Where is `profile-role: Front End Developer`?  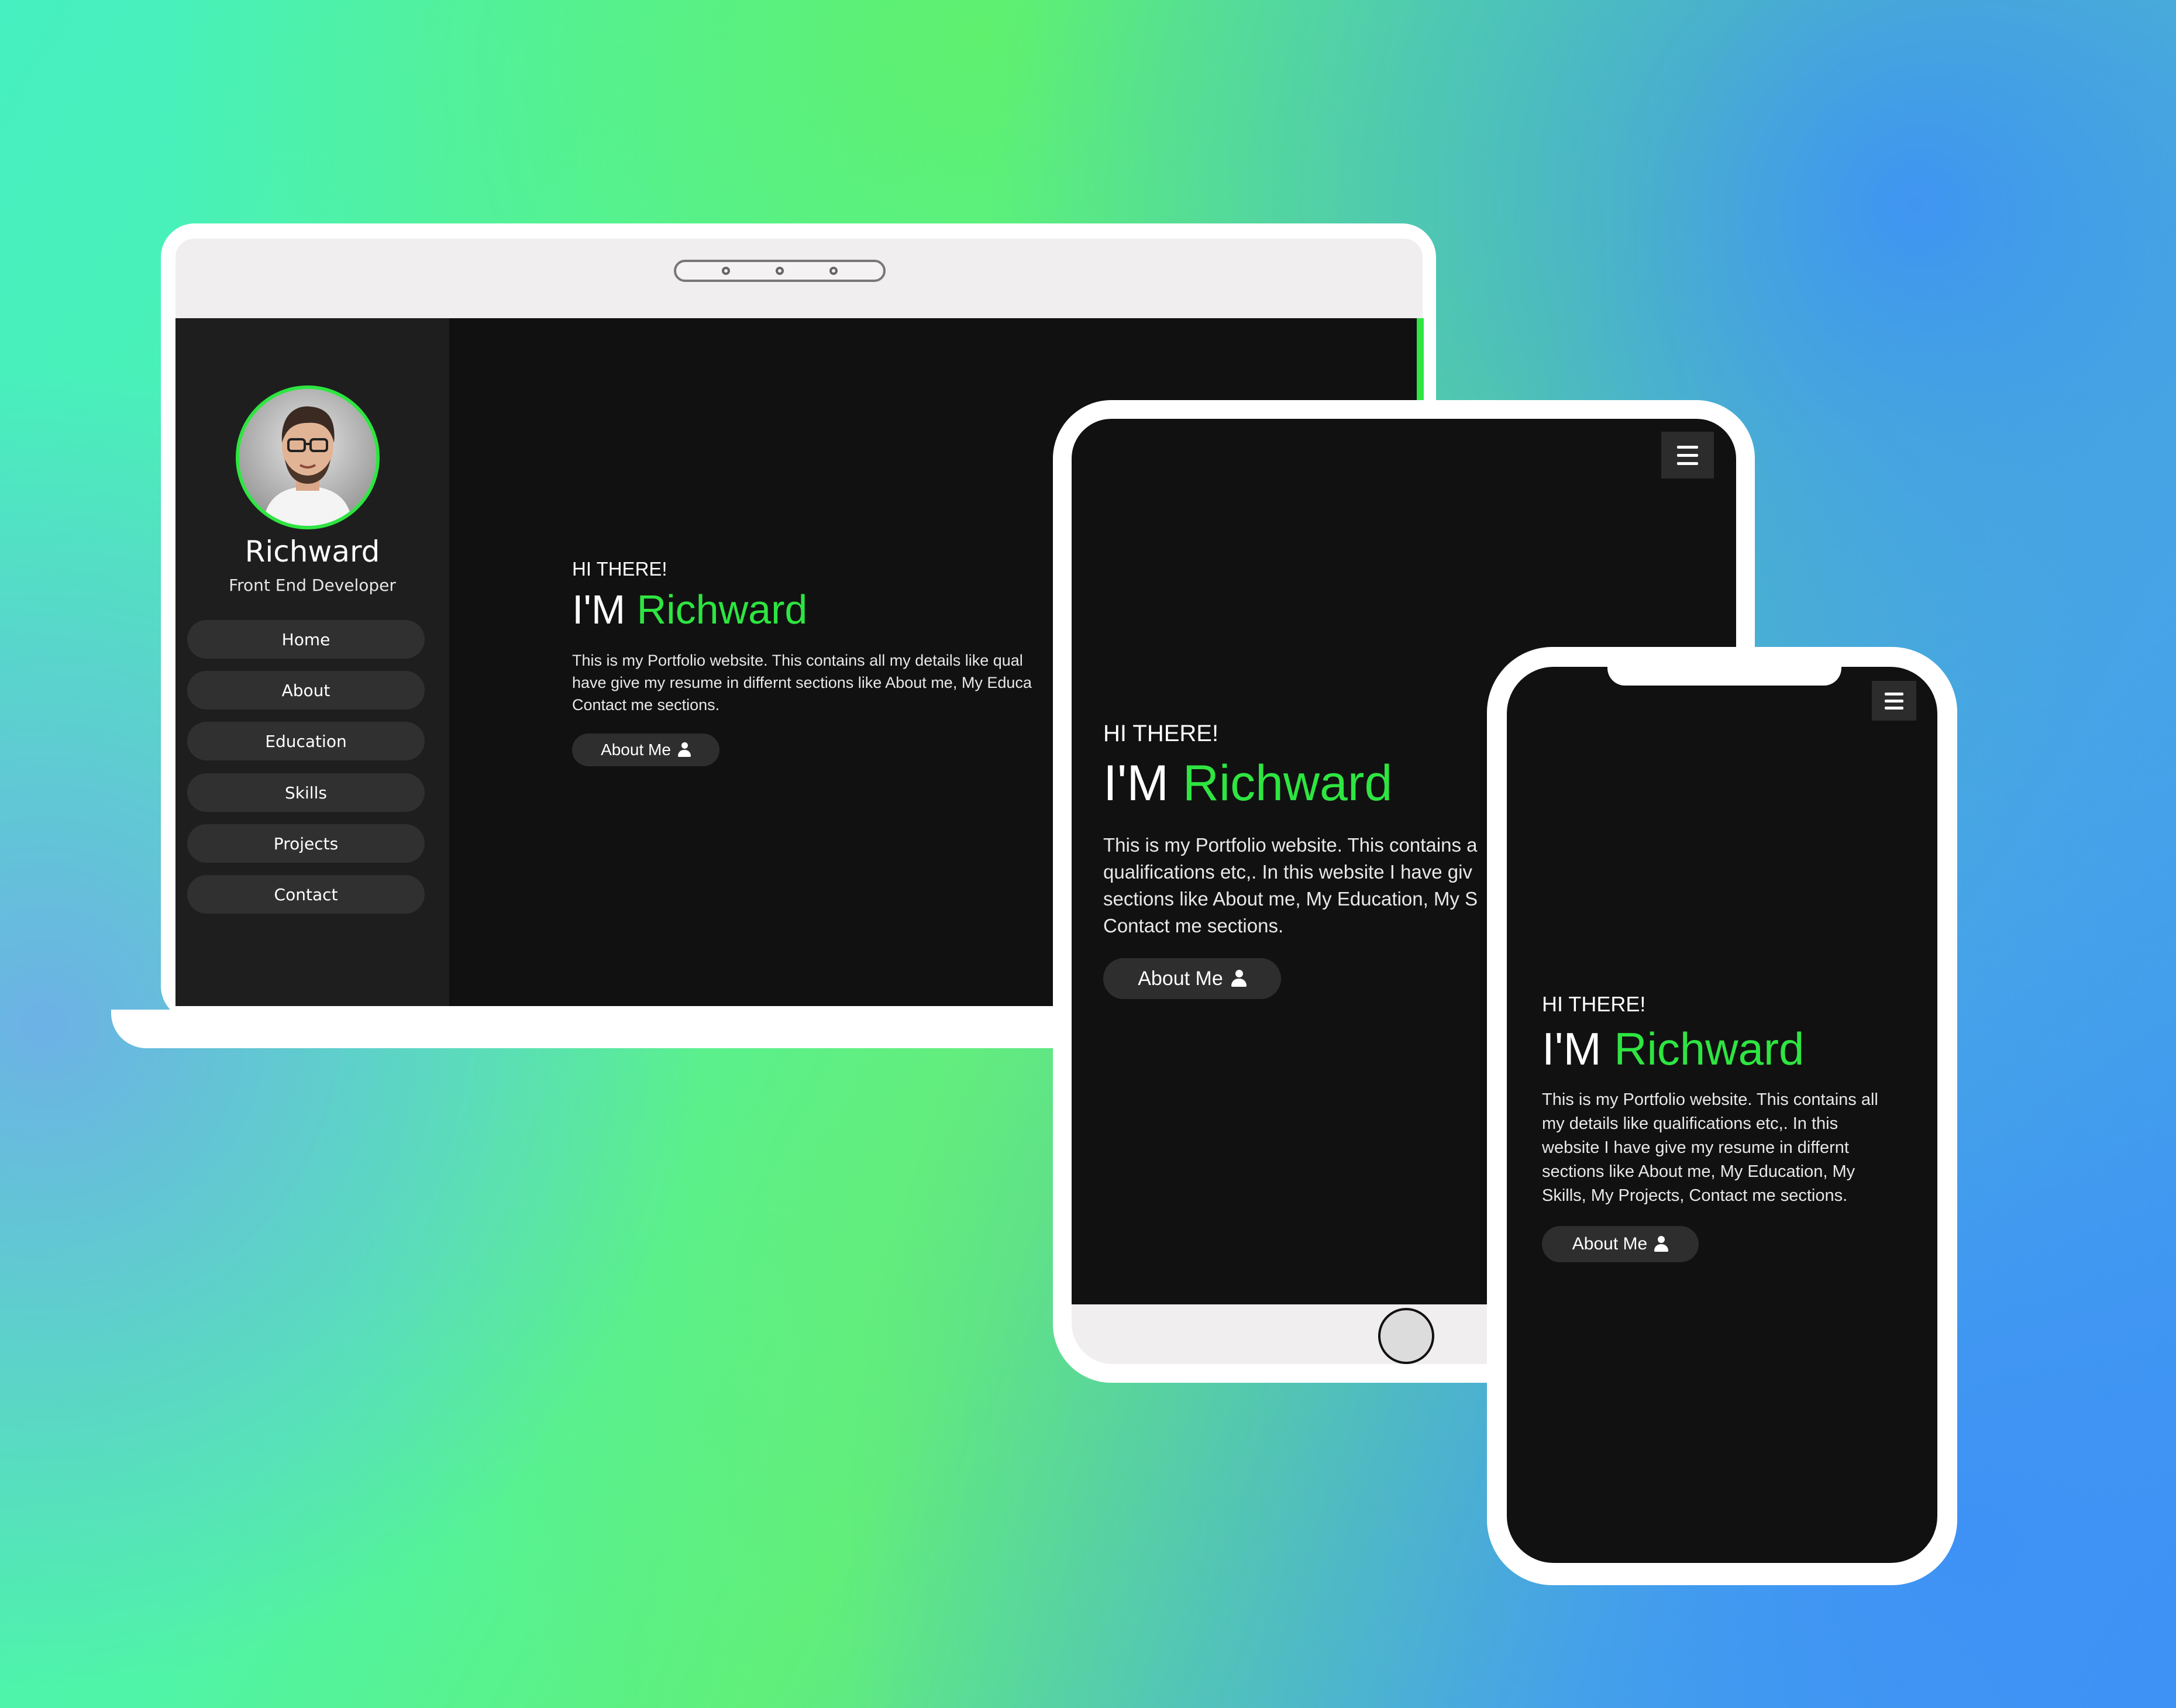
profile-role: Front End Developer is located at coordinates (312, 585).